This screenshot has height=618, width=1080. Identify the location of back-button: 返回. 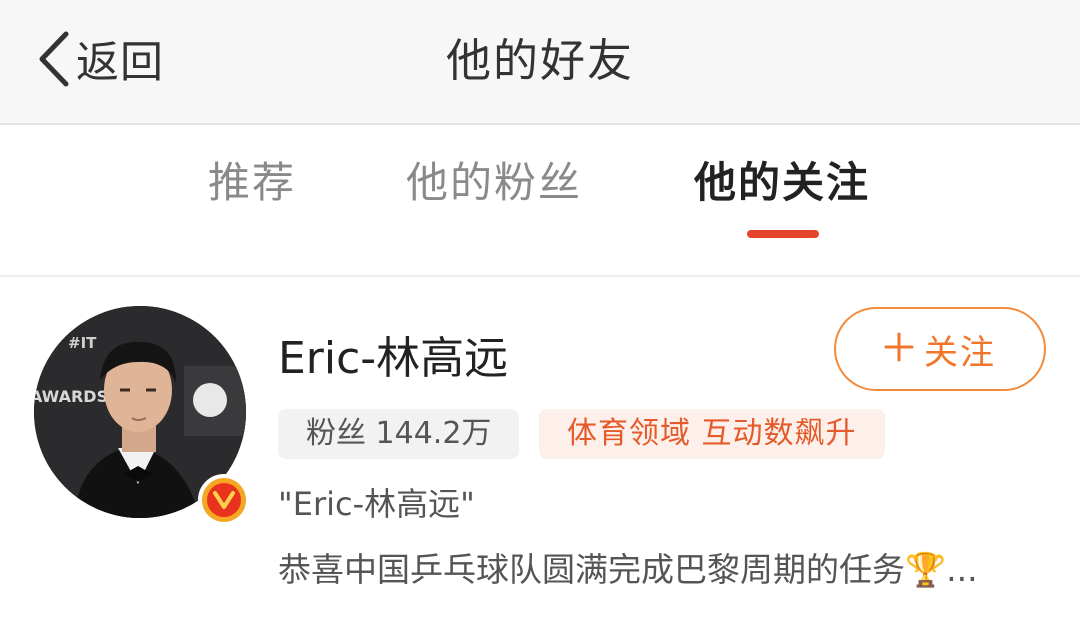
(100, 59).